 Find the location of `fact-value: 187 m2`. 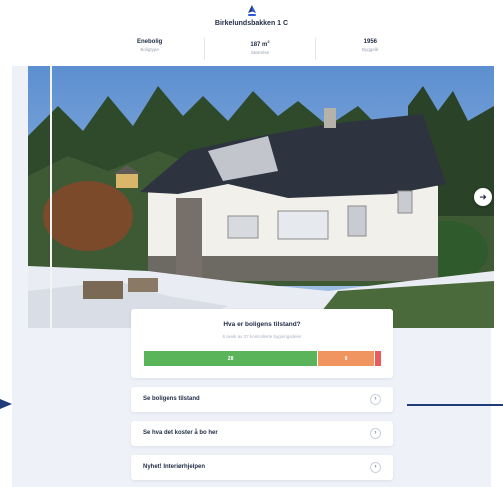

fact-value: 187 m2 is located at coordinates (259, 43).